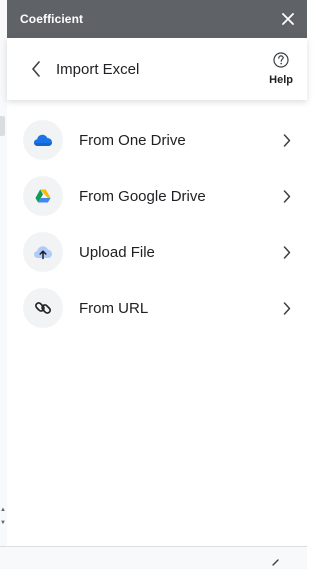 This screenshot has height=569, width=320. What do you see at coordinates (2, 126) in the screenshot?
I see `sheet-edge-tab` at bounding box center [2, 126].